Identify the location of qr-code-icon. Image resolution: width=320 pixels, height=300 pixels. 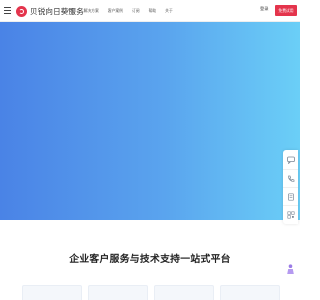
(290, 214).